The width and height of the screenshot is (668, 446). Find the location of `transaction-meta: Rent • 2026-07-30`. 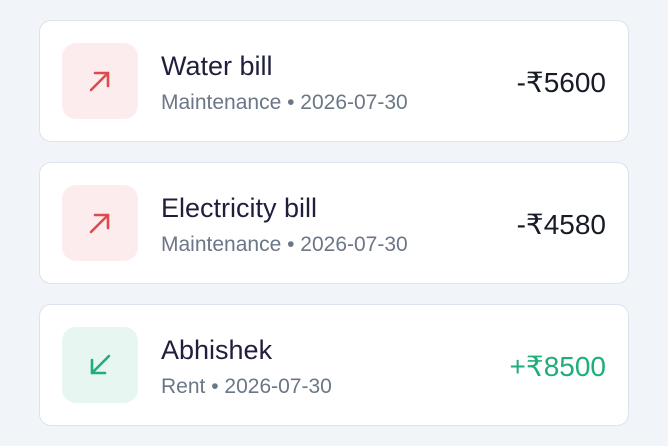

transaction-meta: Rent • 2026-07-30 is located at coordinates (246, 387).